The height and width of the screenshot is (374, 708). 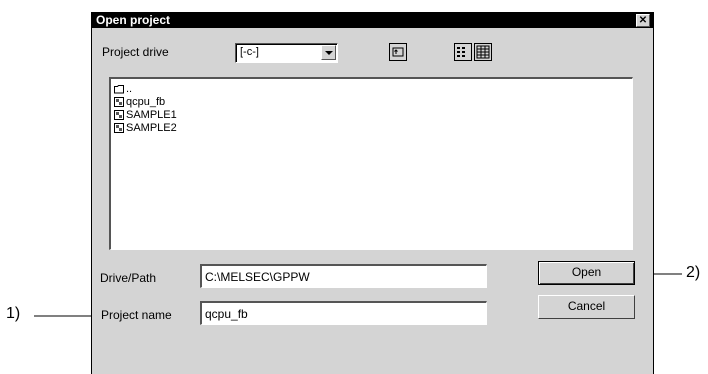 I want to click on list-item: qcpu_fb, so click(x=139, y=102).